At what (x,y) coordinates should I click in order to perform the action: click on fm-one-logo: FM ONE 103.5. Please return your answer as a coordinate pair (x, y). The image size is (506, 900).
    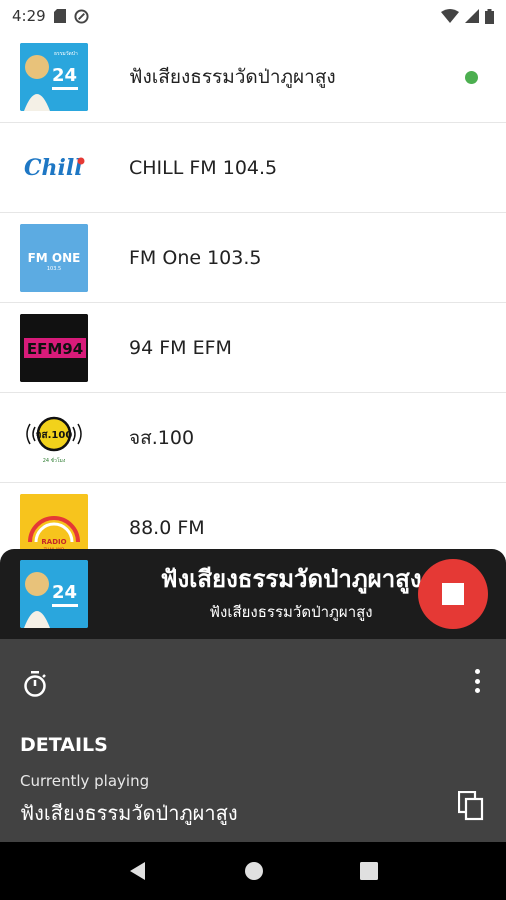
    Looking at the image, I should click on (54, 257).